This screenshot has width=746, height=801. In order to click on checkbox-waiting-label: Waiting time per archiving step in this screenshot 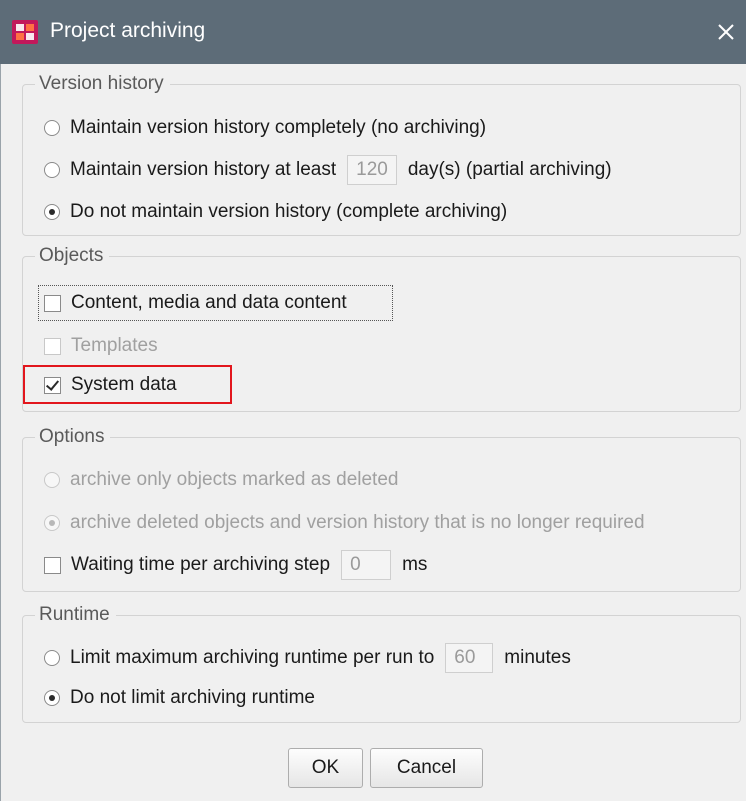, I will do `click(200, 565)`.